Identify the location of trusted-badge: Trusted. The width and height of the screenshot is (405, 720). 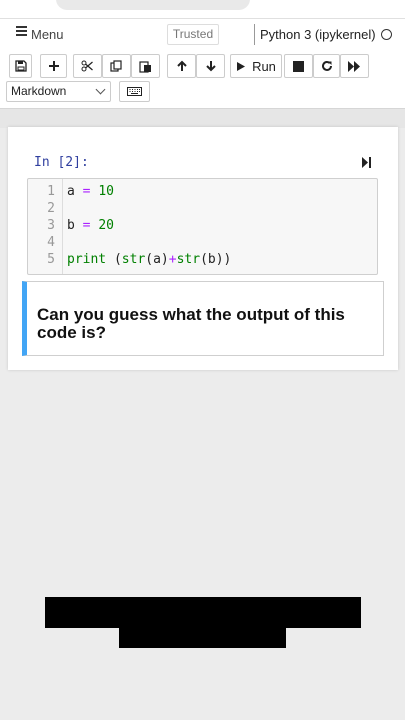
(193, 34).